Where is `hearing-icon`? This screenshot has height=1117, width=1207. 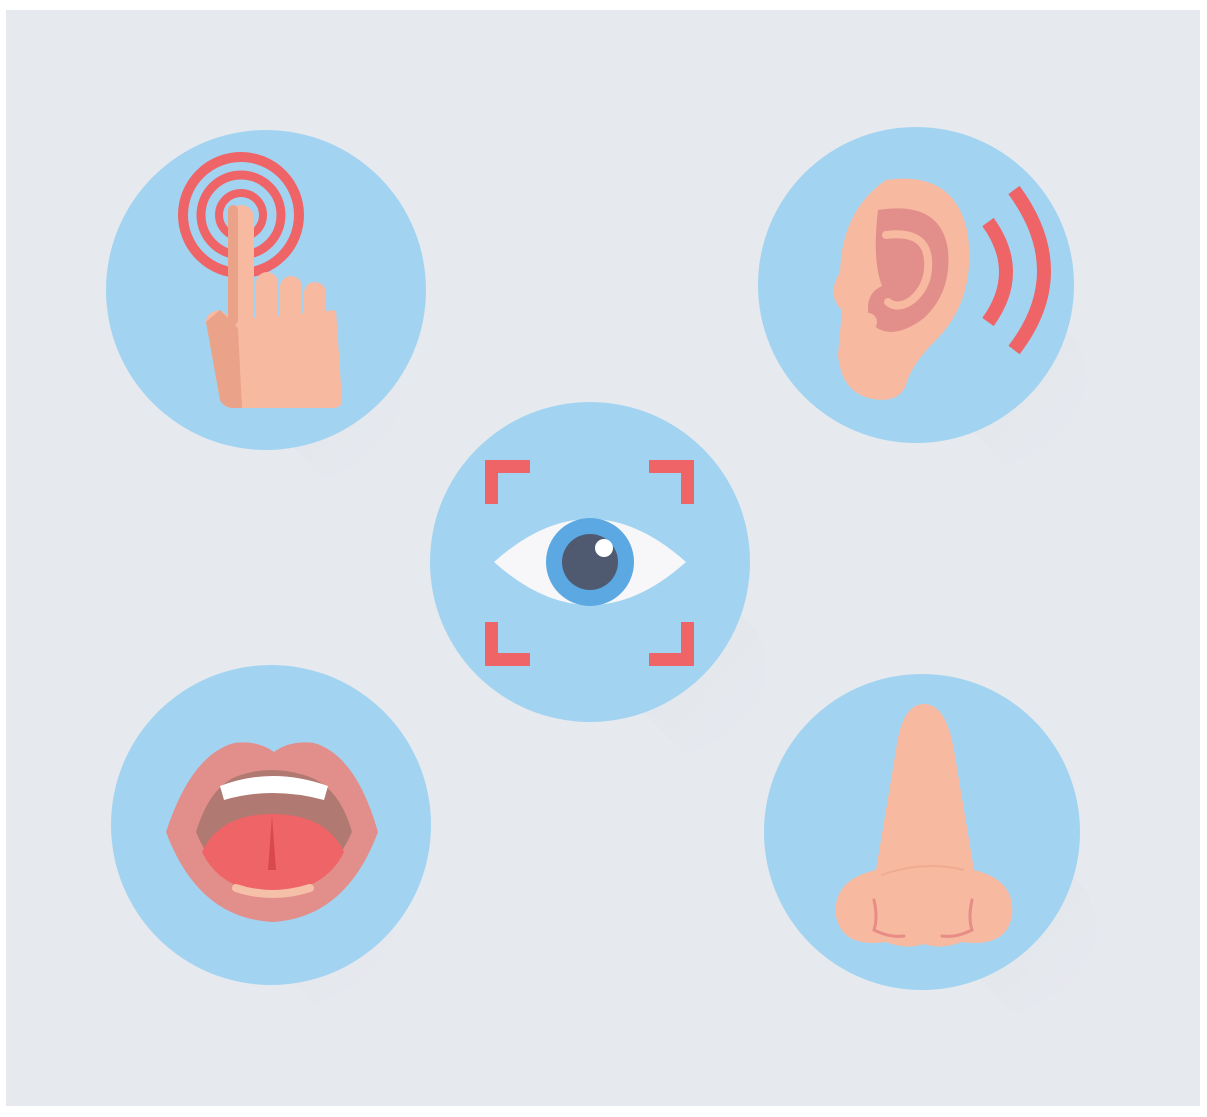 hearing-icon is located at coordinates (922, 296).